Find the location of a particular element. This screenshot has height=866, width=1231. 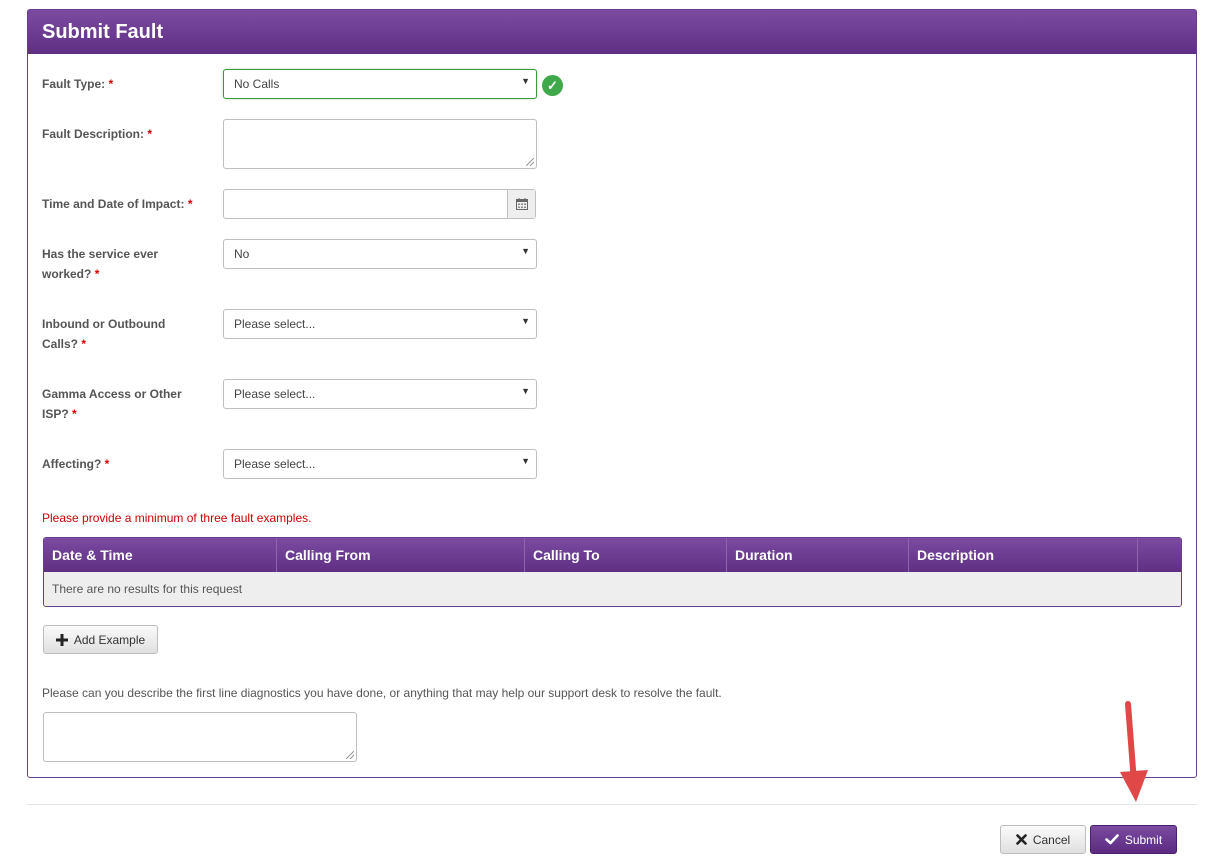

plus-icon is located at coordinates (61, 639).